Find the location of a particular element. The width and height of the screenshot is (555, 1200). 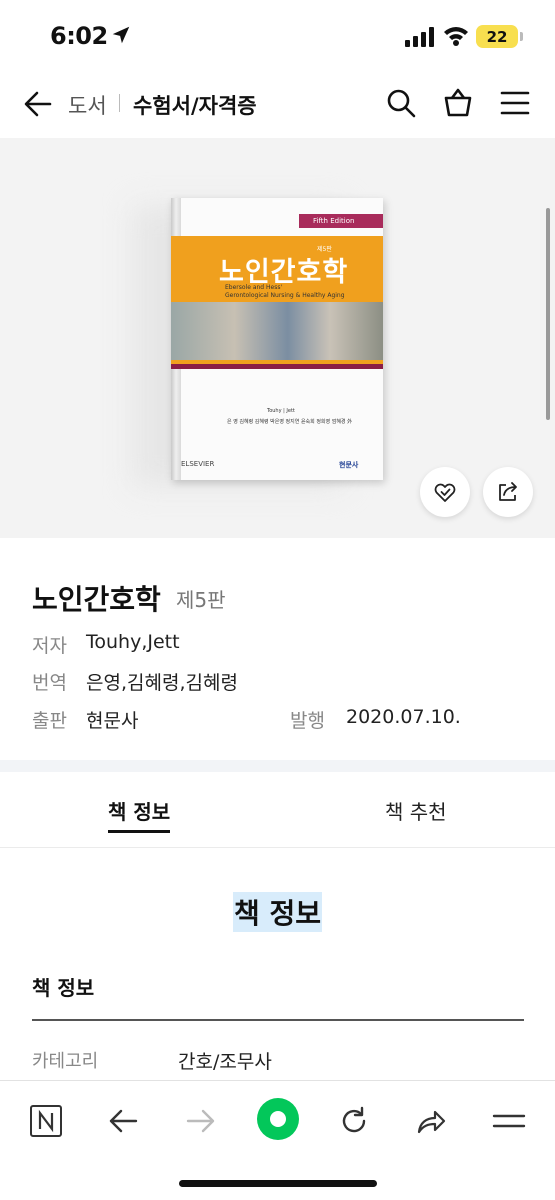

section-rule is located at coordinates (278, 1020).